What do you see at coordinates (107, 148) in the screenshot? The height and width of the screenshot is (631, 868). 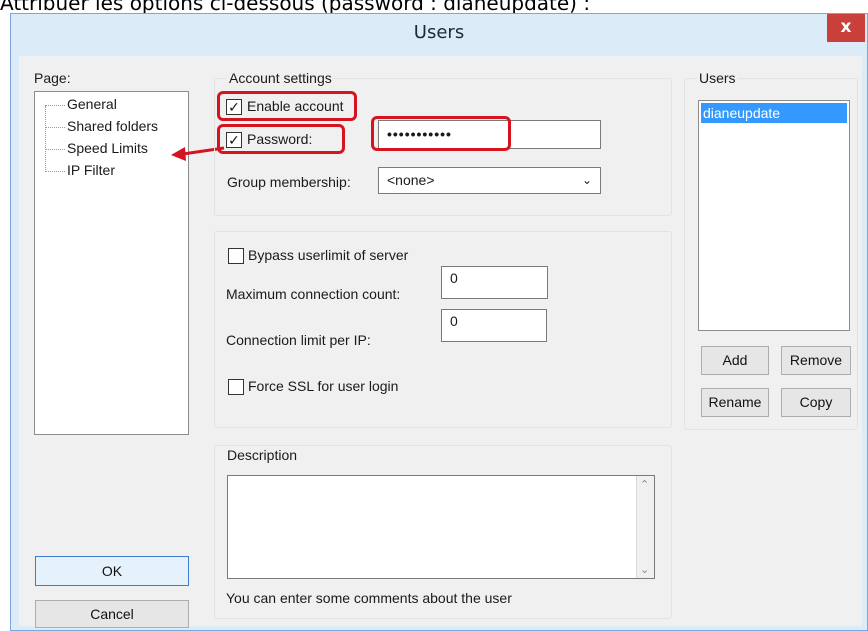 I see `tree-item-label: Speed Limits` at bounding box center [107, 148].